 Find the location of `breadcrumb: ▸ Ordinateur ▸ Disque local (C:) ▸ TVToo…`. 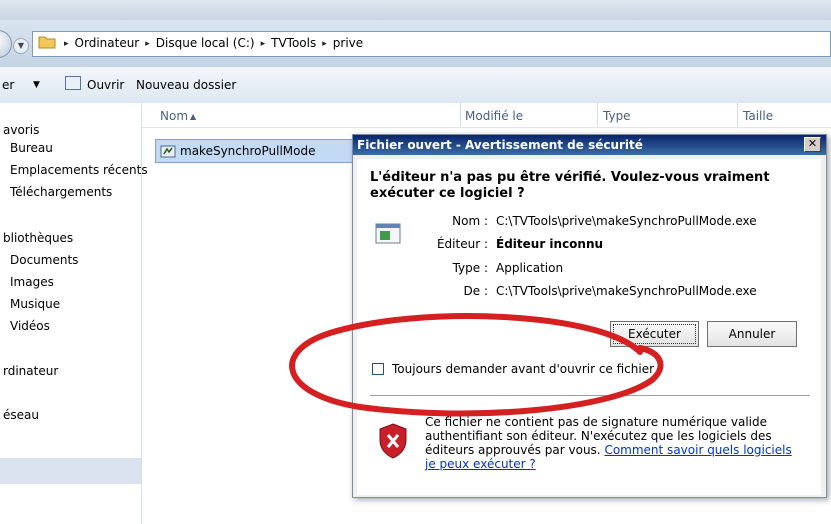

breadcrumb: ▸ Ordinateur ▸ Disque local (C:) ▸ TVToo… is located at coordinates (213, 44).